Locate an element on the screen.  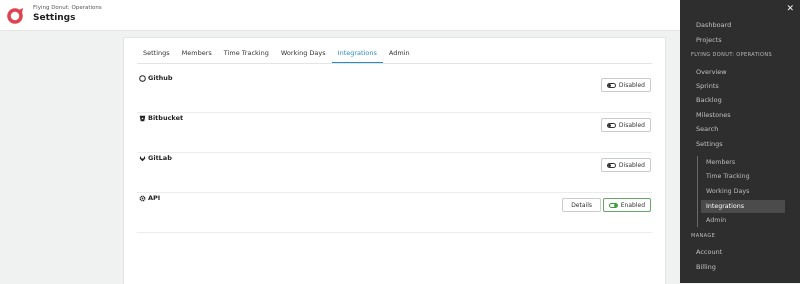
sidebar-subitem-time-tracking: Time Tracking is located at coordinates (743, 176).